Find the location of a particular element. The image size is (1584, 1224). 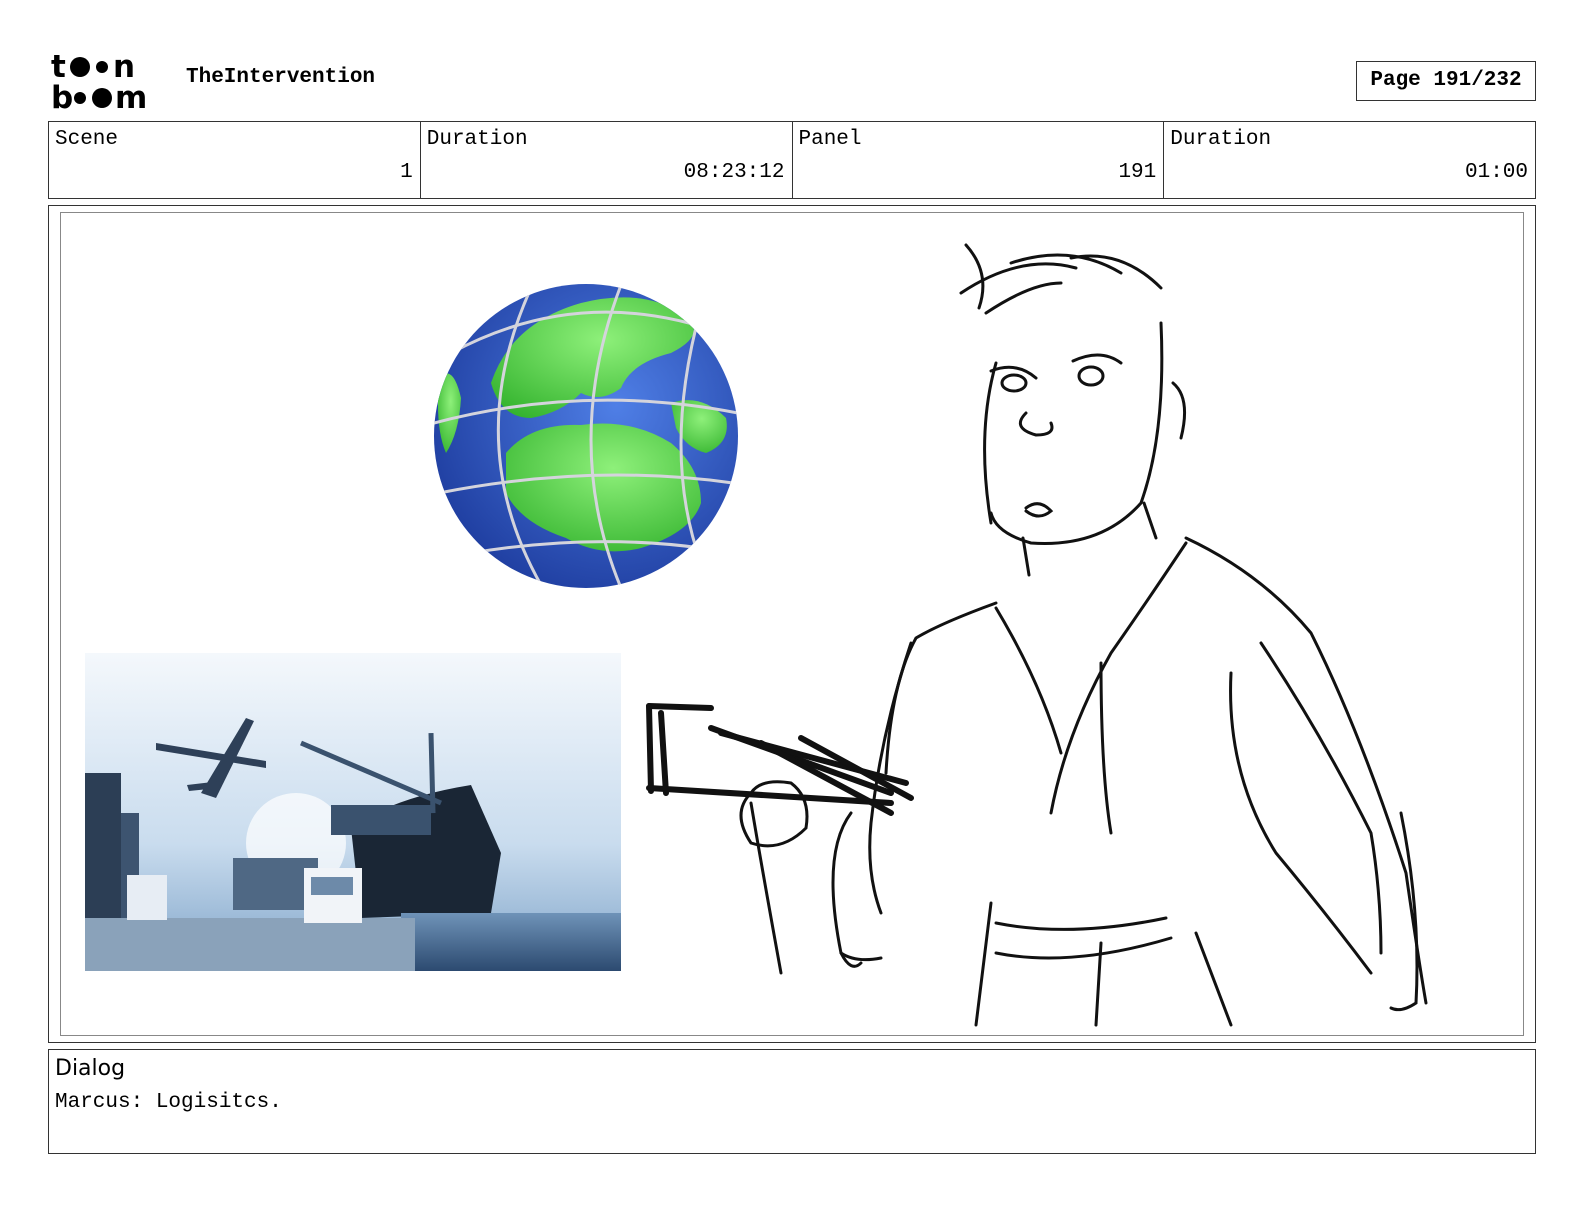

page-number: Page 191/232 is located at coordinates (1446, 81).